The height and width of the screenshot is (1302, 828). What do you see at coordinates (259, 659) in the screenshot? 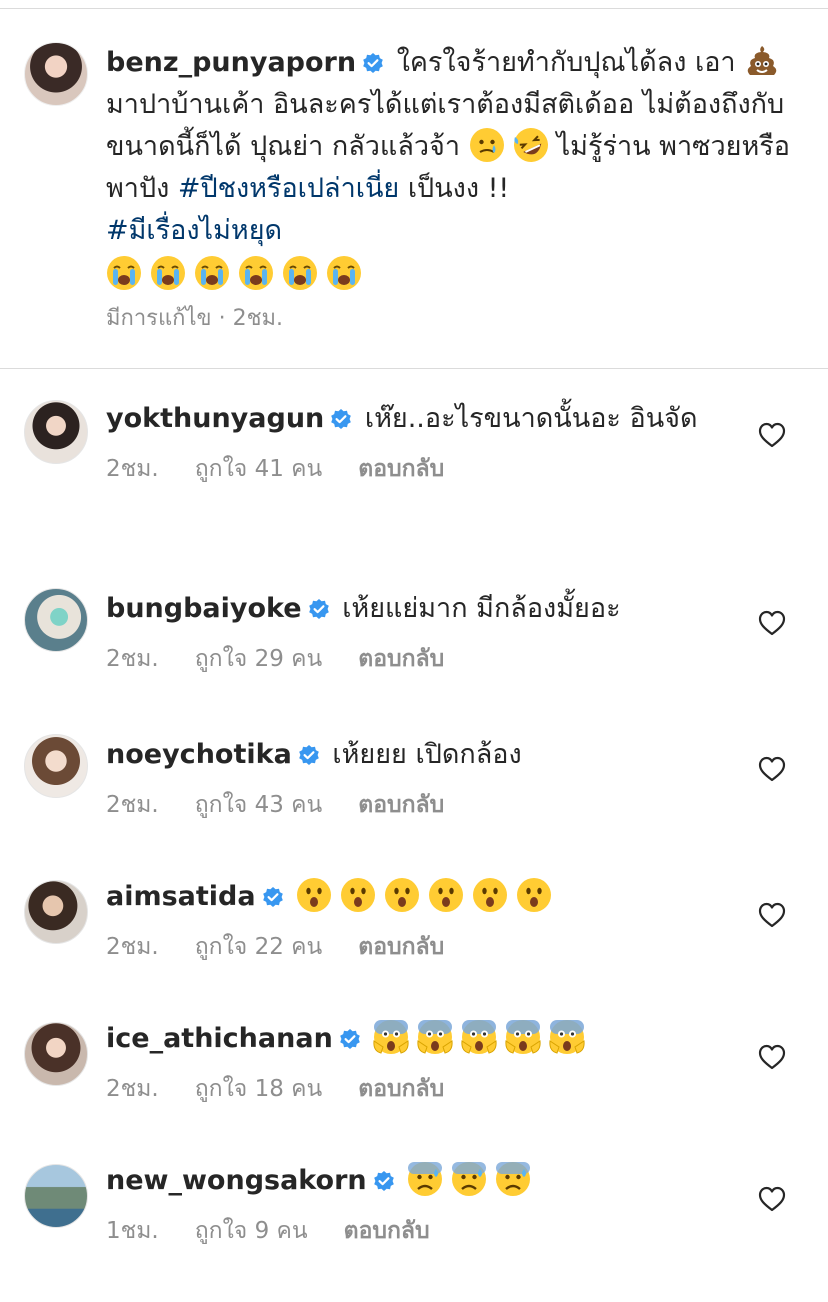
I see `like-count: ถูกใจ 29 คน` at bounding box center [259, 659].